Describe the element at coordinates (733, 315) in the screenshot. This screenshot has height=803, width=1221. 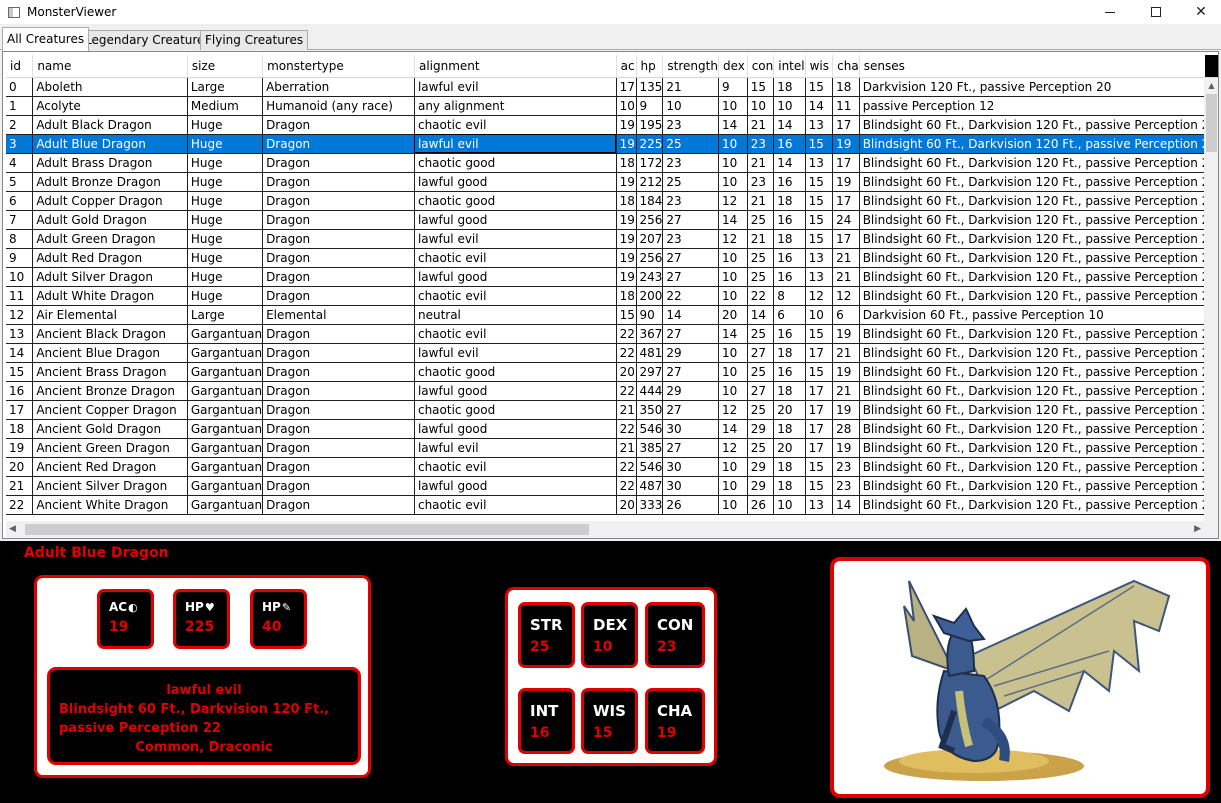
I see `table-cell-dex: 20` at that location.